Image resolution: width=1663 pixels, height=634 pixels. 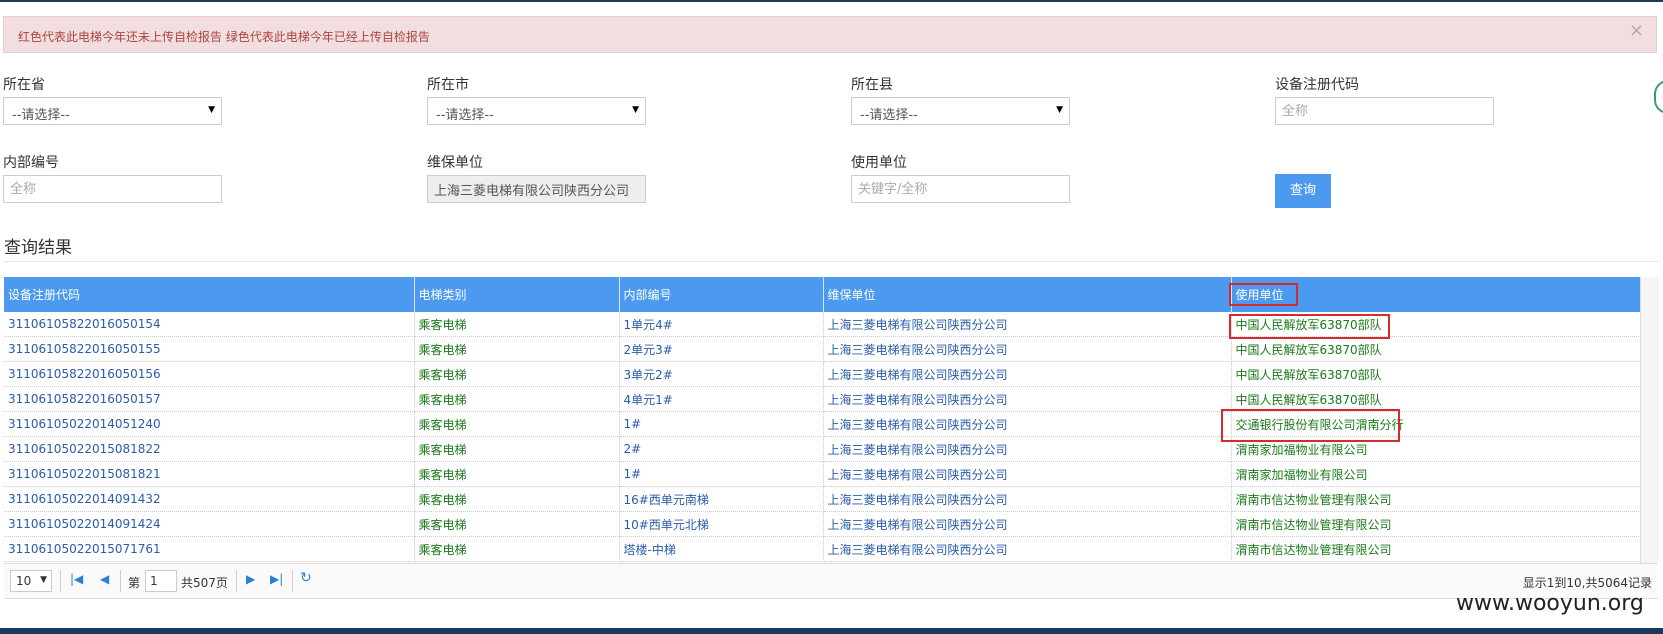 I want to click on city-select-value: --请选择--, so click(x=465, y=115).